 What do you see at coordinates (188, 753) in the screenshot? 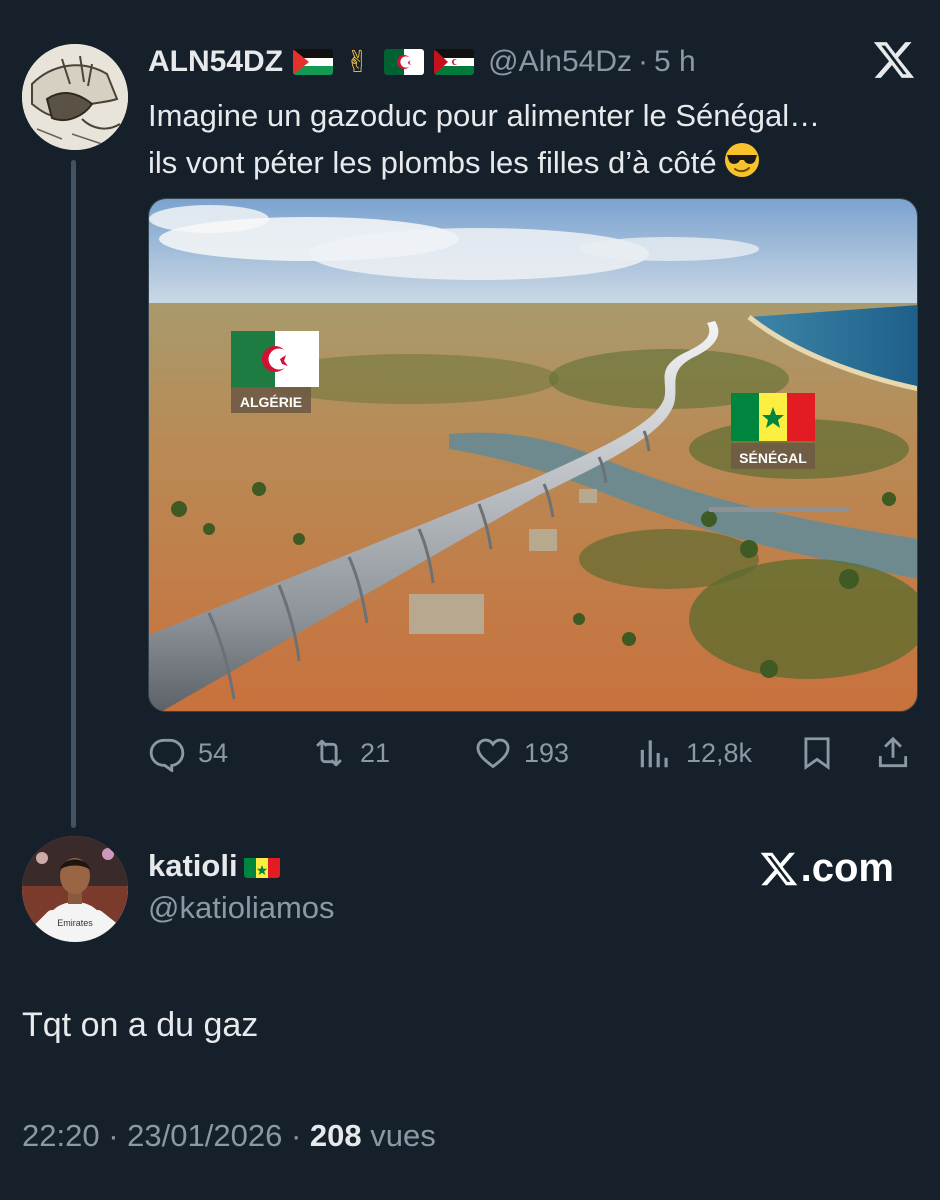
I see `reply-button: 54` at bounding box center [188, 753].